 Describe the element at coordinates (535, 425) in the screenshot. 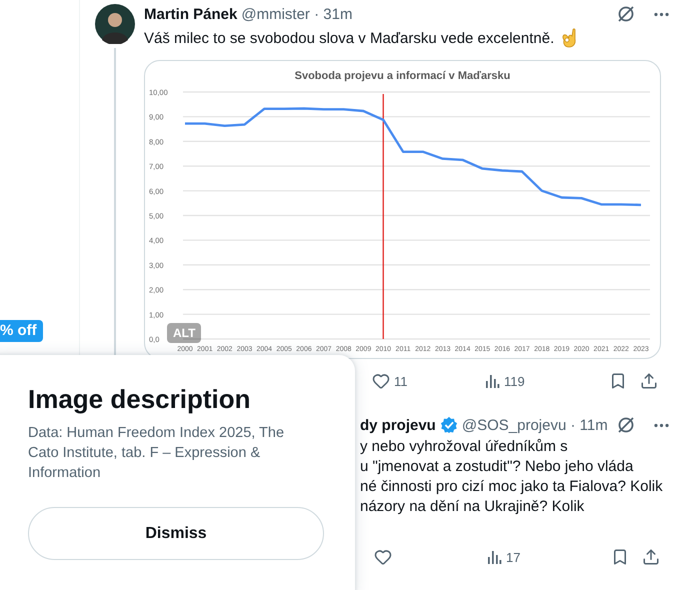

I see `author-handle-time: @SOS_projevu · 11m` at that location.